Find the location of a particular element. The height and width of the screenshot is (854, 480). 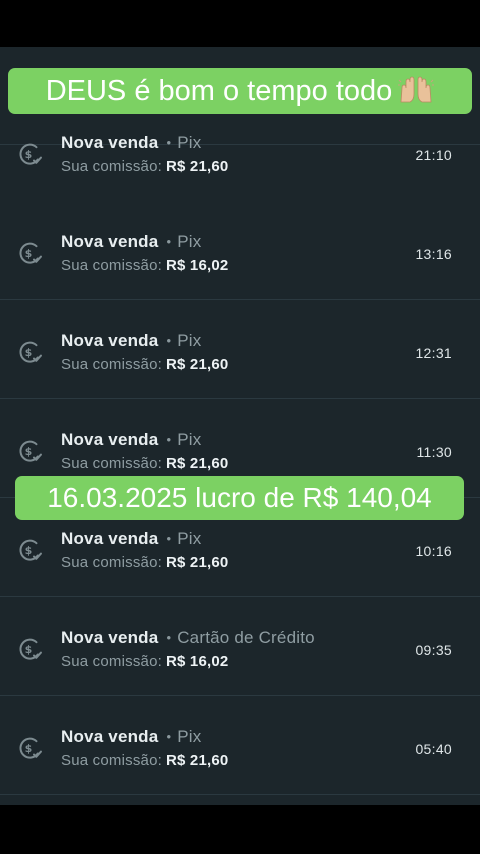

sale-time: 12:31 is located at coordinates (433, 353).